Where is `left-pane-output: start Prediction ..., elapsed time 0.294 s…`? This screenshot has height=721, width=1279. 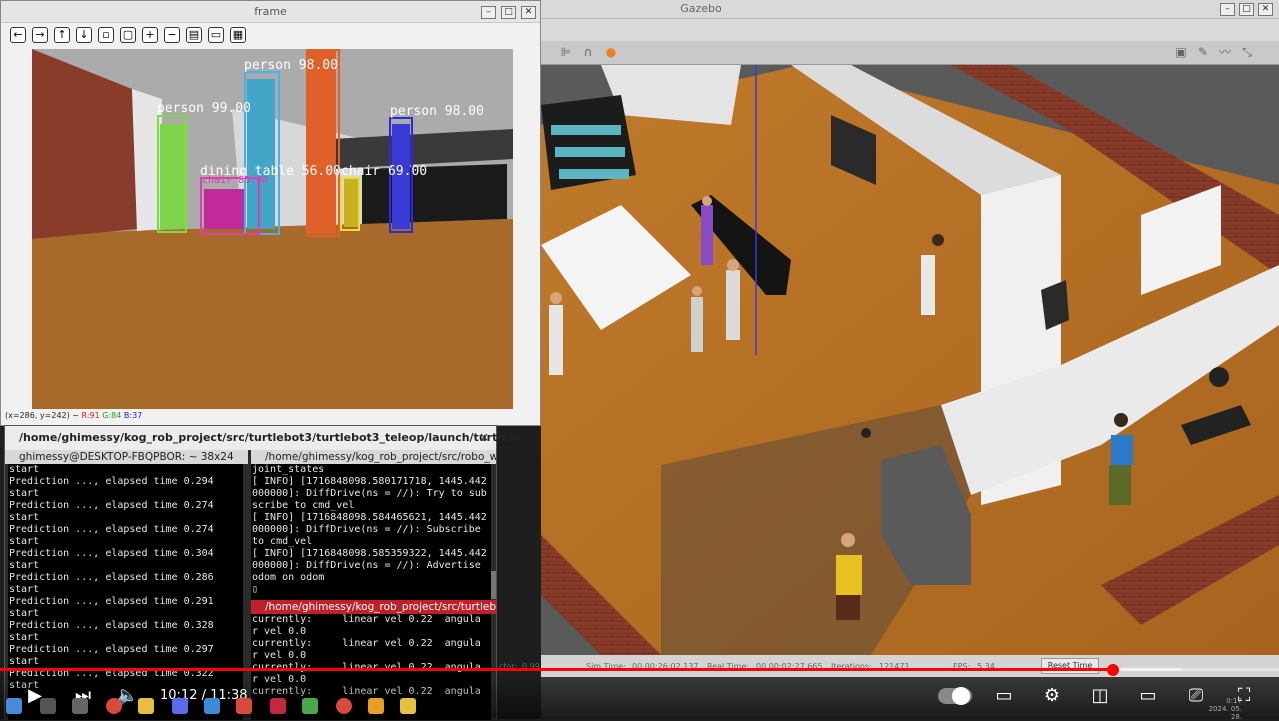 left-pane-output: start Prediction ..., elapsed time 0.294 s… is located at coordinates (126, 578).